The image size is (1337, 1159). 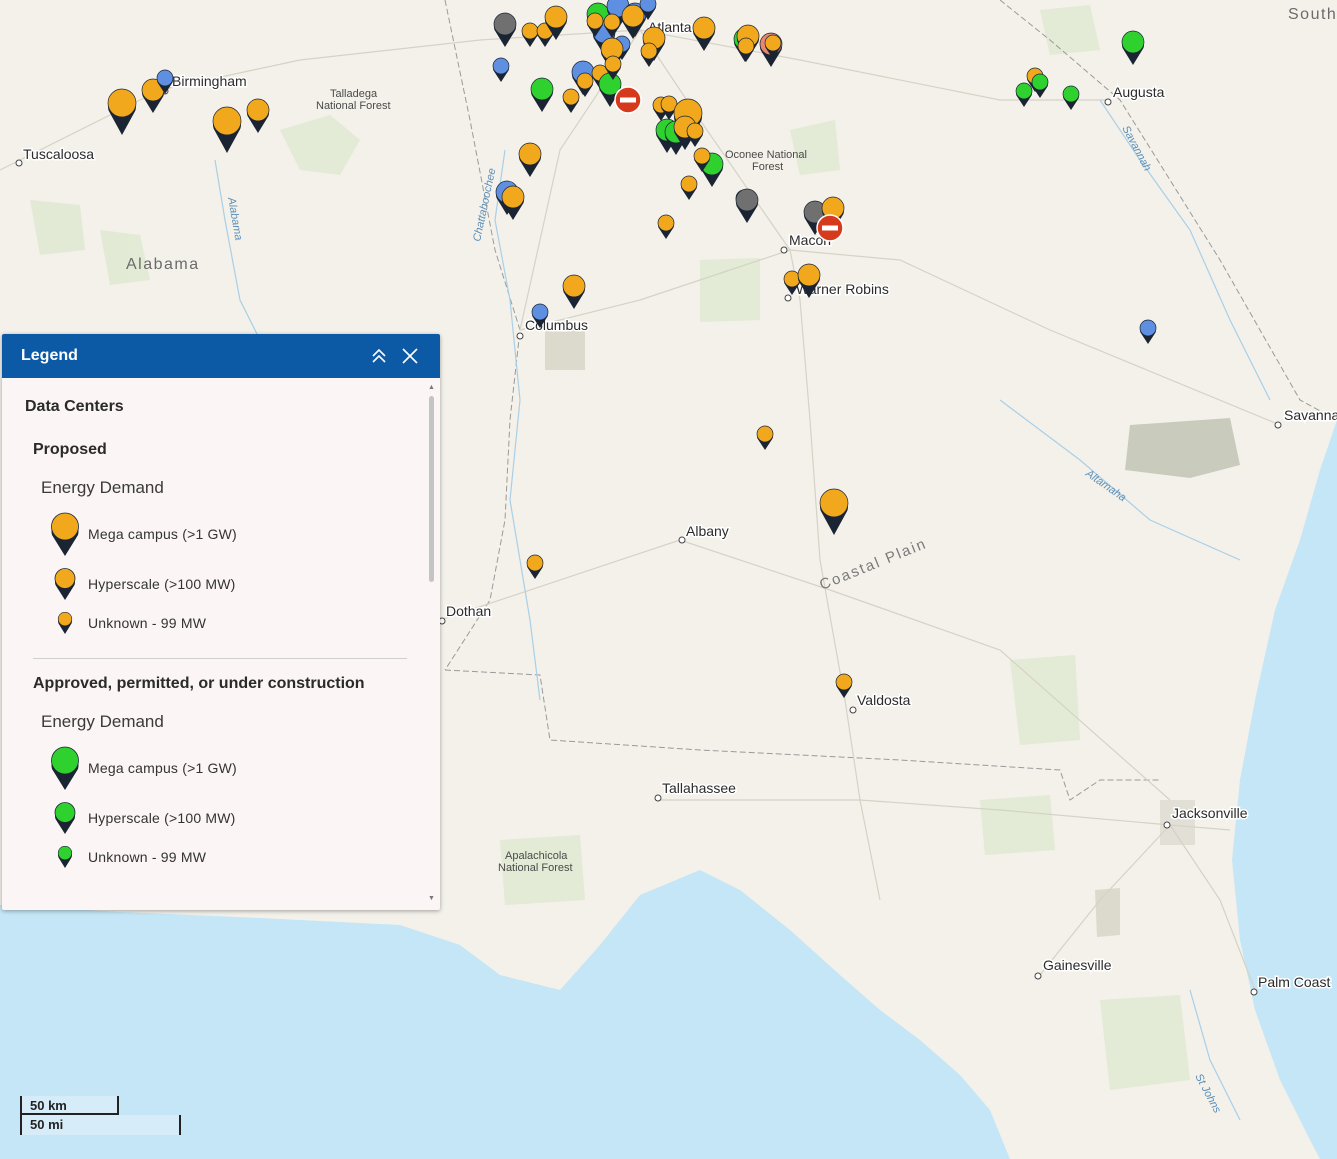 What do you see at coordinates (1107, 912) in the screenshot?
I see `urban-area-gainesville` at bounding box center [1107, 912].